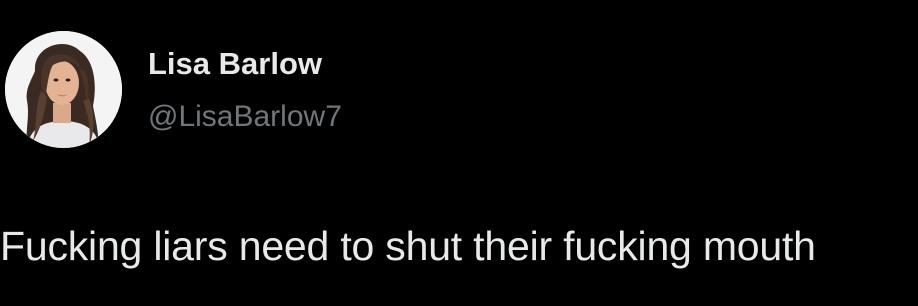 This screenshot has height=306, width=918. Describe the element at coordinates (235, 64) in the screenshot. I see `author-display-name: Lisa Barlow` at that location.